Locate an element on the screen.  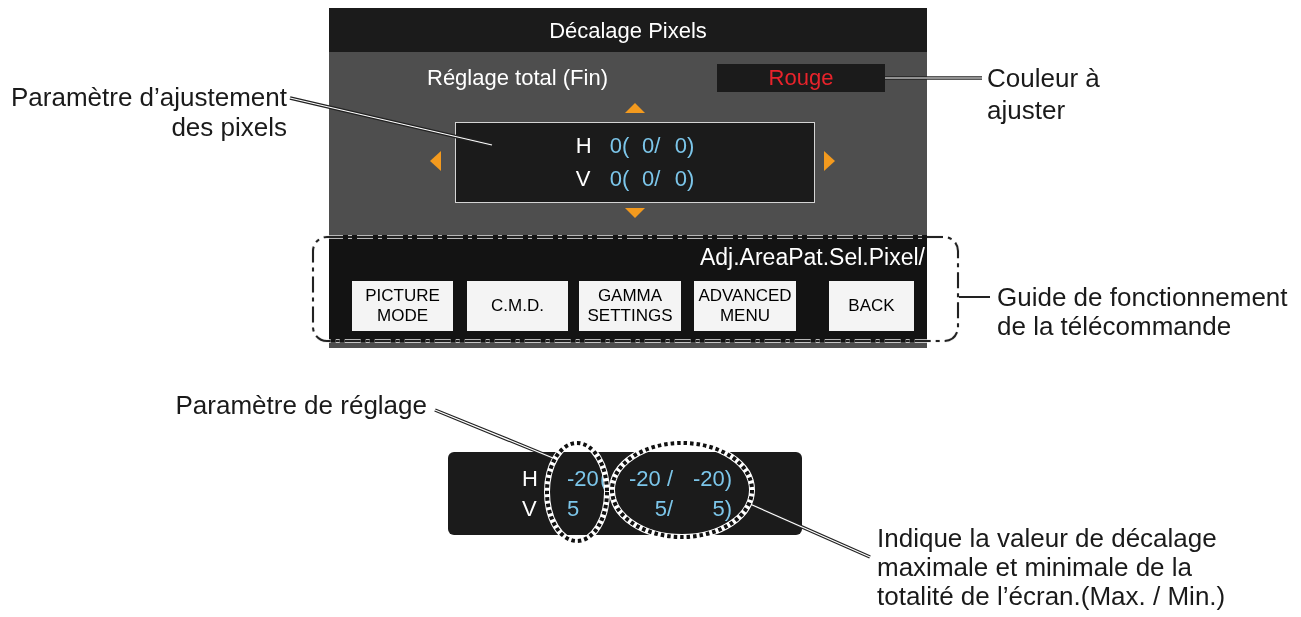
mode-label: Réglage total (Fin) is located at coordinates (517, 78).